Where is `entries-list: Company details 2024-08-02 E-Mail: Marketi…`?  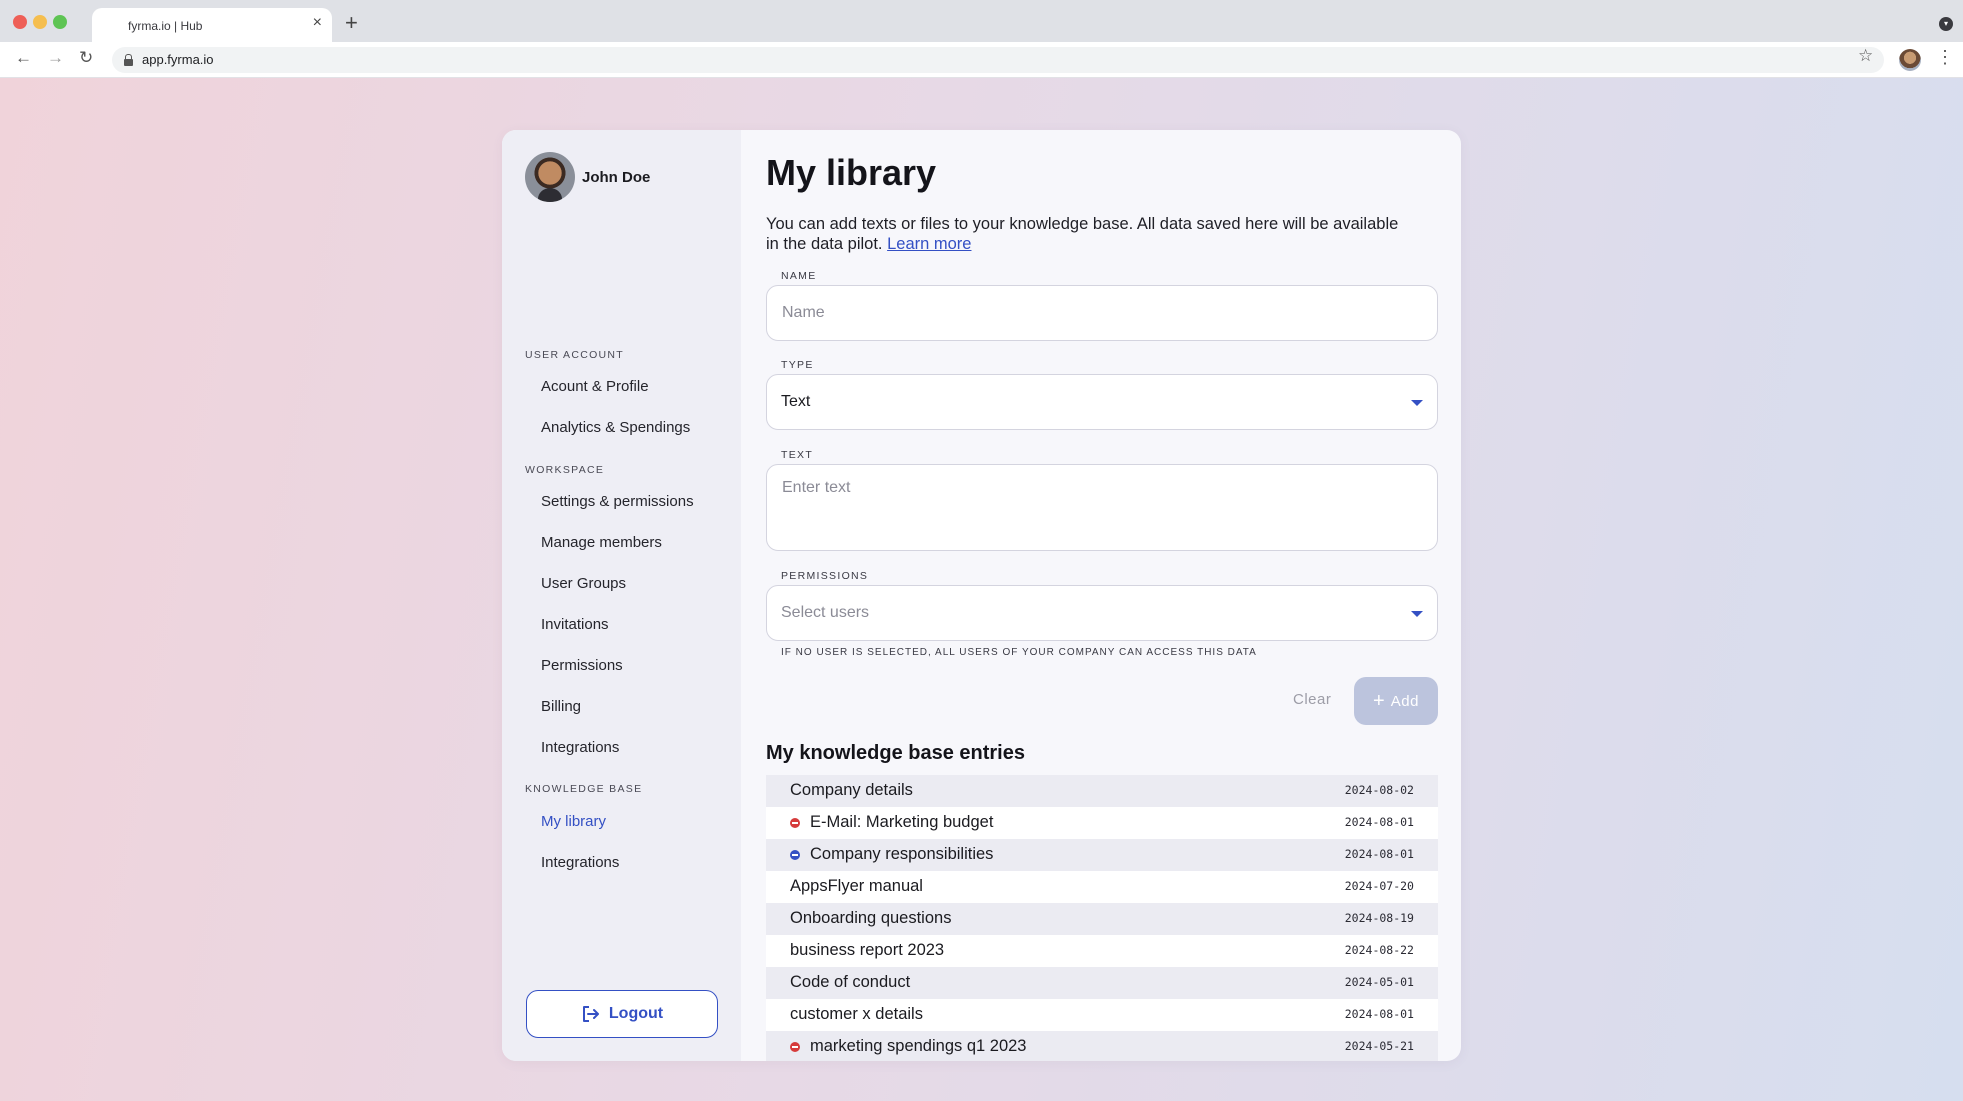
entries-list: Company details 2024-08-02 E-Mail: Marketi… is located at coordinates (1102, 918).